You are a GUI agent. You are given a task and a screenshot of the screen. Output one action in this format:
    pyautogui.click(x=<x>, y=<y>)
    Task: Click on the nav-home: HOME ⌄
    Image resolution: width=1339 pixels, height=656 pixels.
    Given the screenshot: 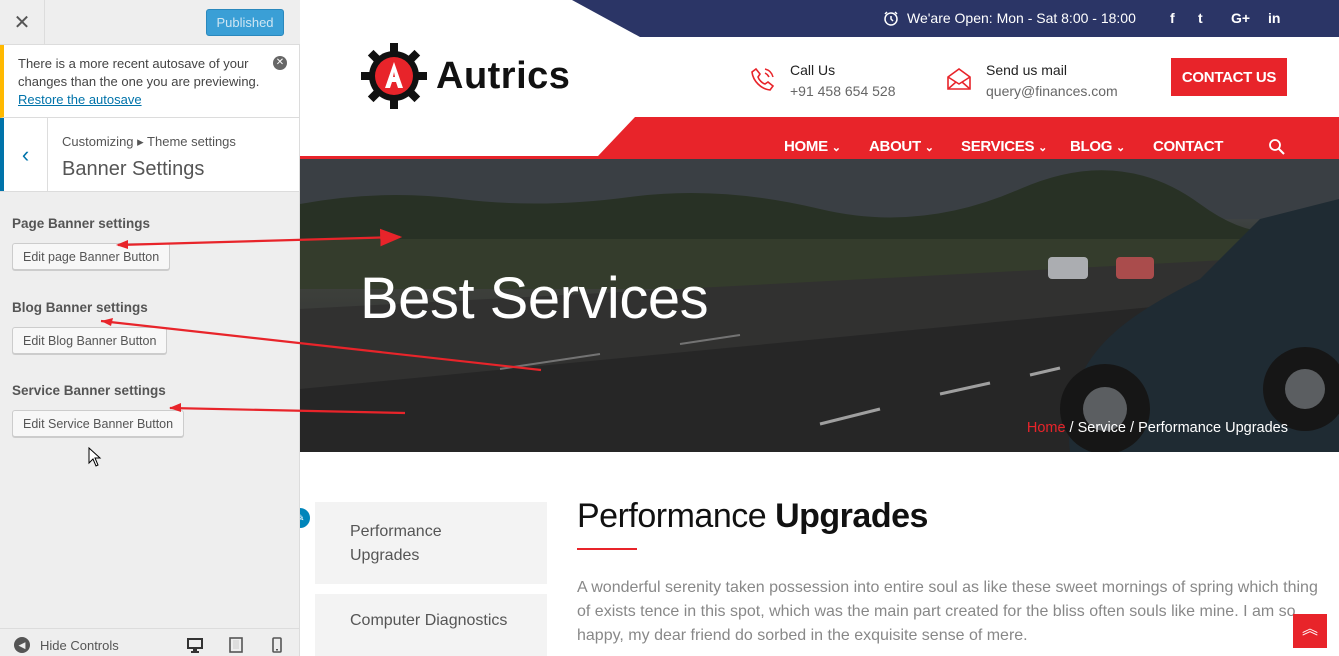 What is the action you would take?
    pyautogui.click(x=812, y=146)
    